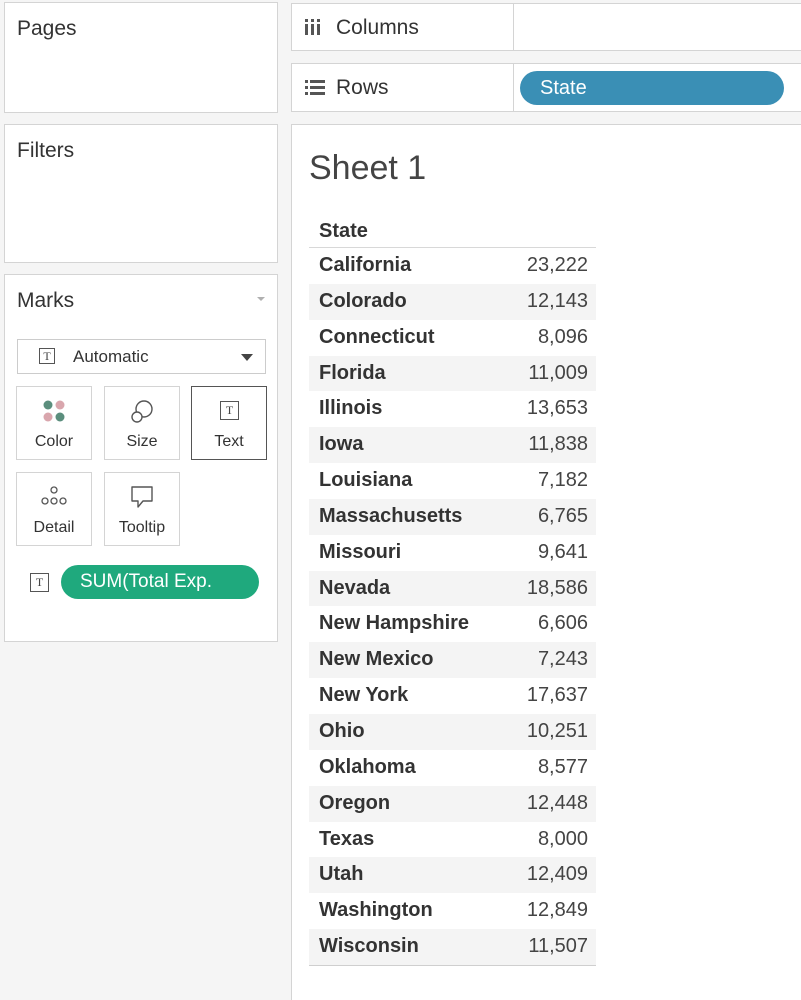  I want to click on value-cell: 11,838, so click(558, 444).